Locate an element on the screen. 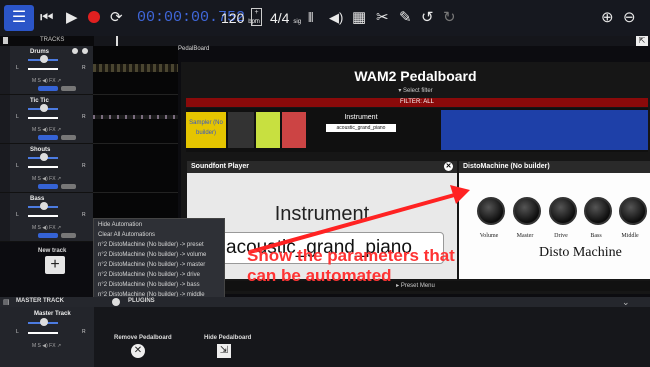 The width and height of the screenshot is (650, 367). grid-icon: ▤ is located at coordinates (6, 302).